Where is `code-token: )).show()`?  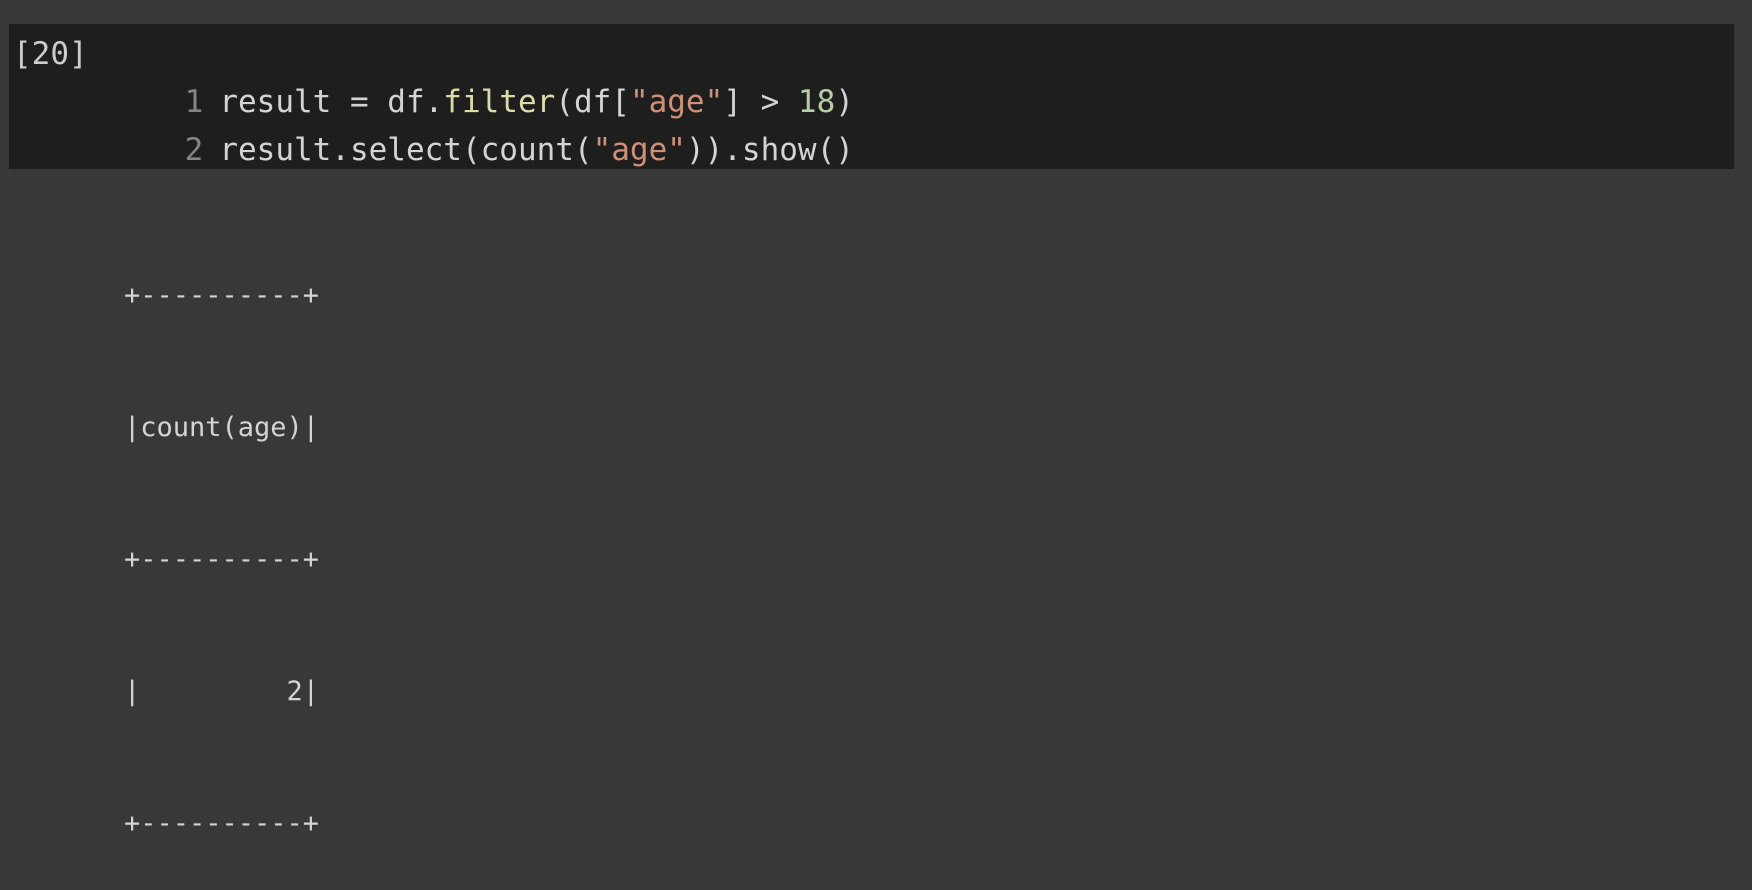
code-token: )).show() is located at coordinates (769, 150).